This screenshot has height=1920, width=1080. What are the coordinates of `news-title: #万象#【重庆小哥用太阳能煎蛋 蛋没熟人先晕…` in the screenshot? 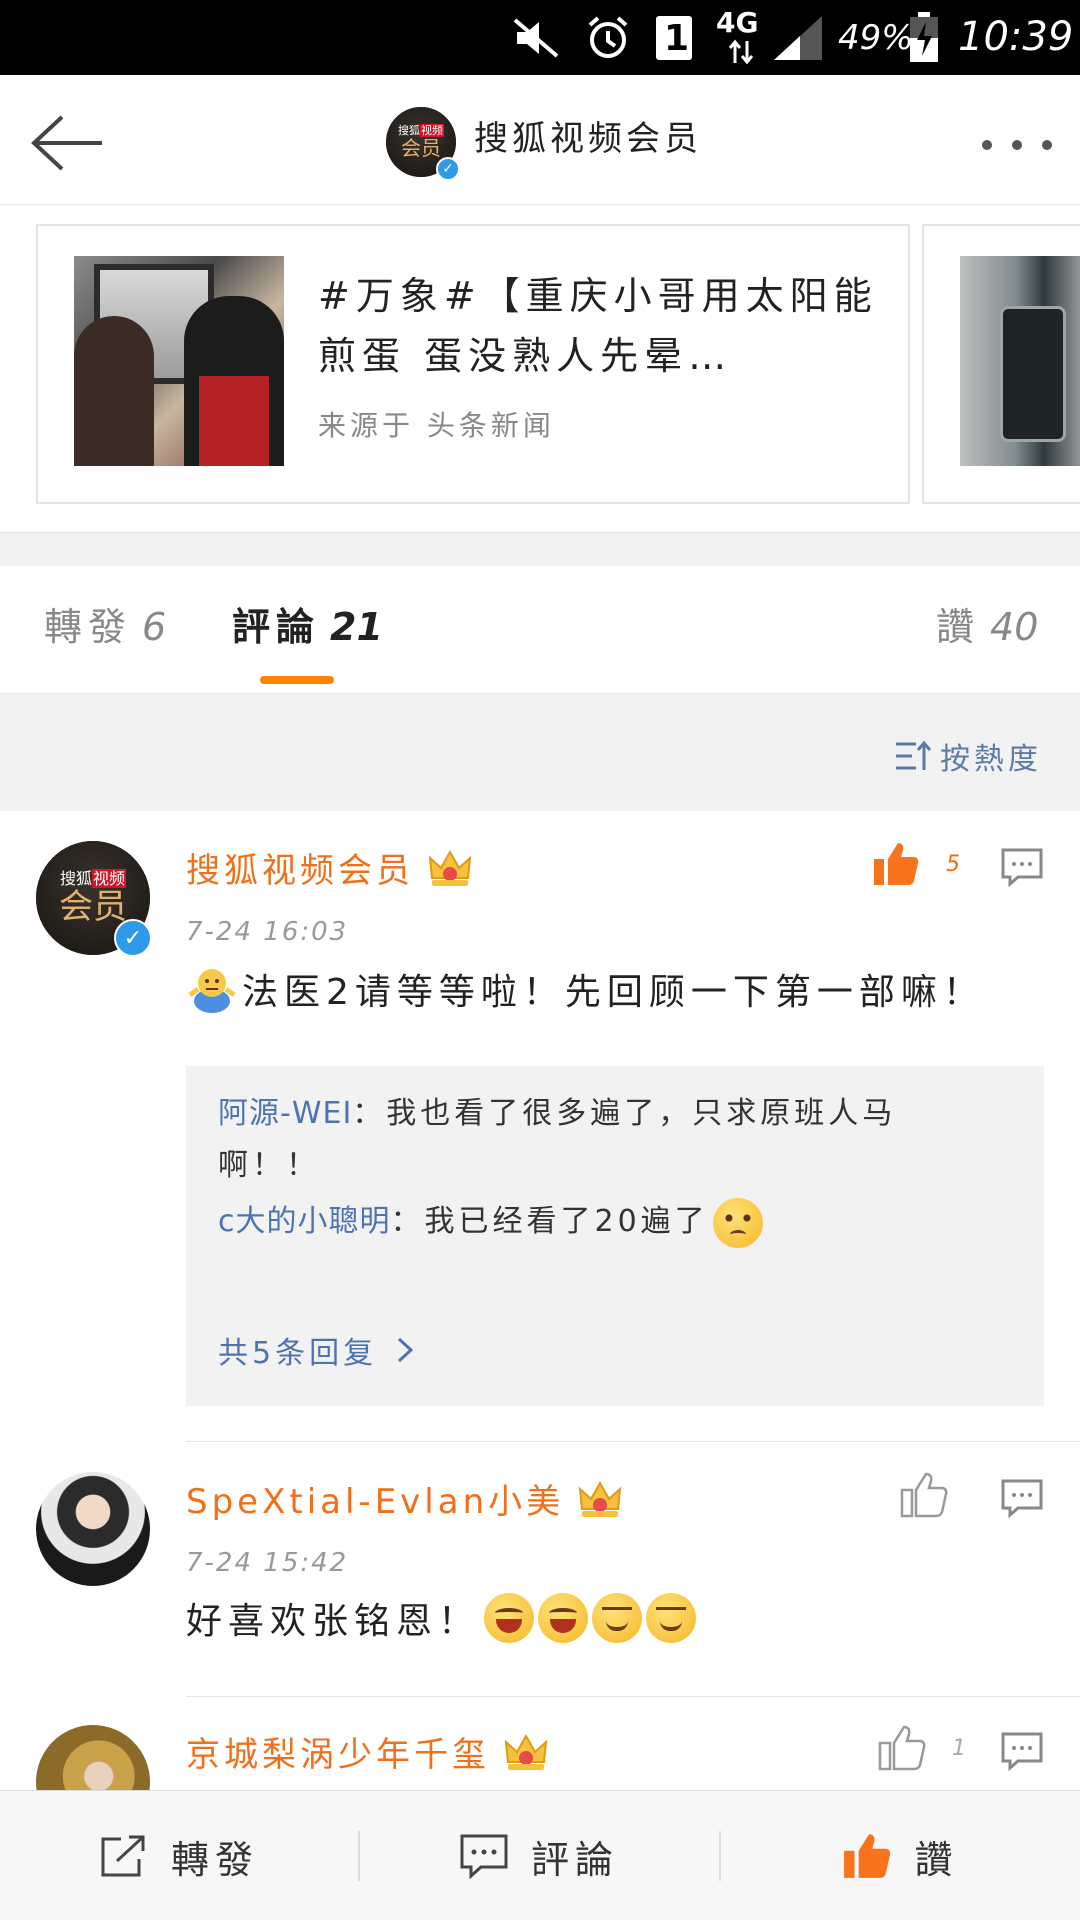 It's located at (598, 326).